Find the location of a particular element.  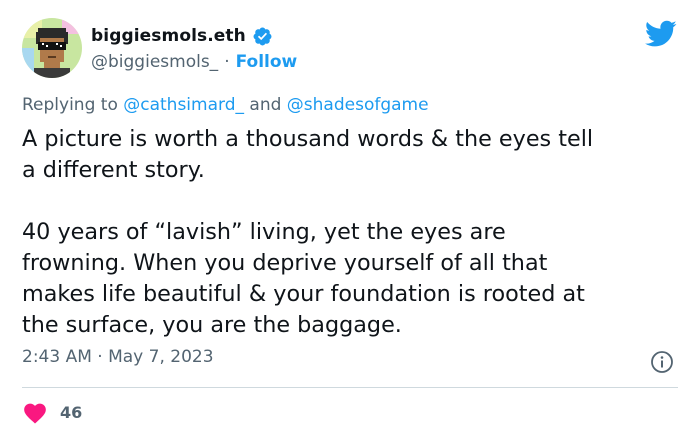

like-count: 46 is located at coordinates (71, 412).